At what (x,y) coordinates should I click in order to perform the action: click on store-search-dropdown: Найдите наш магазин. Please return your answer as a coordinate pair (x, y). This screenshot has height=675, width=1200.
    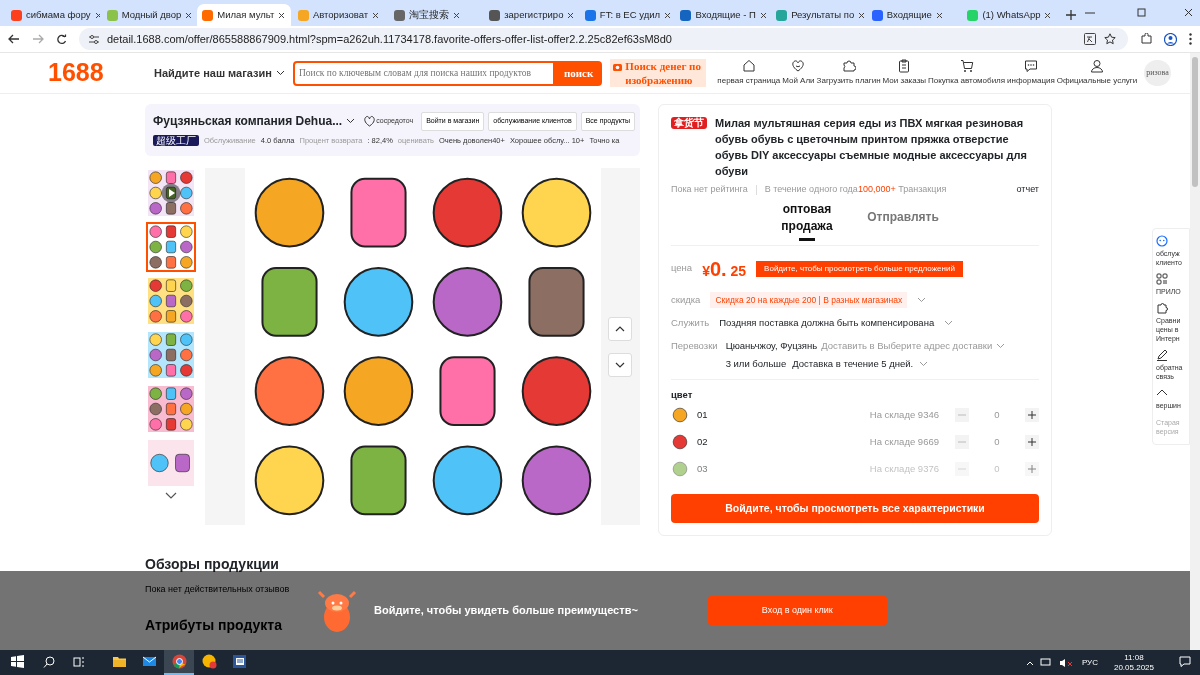
    Looking at the image, I should click on (219, 73).